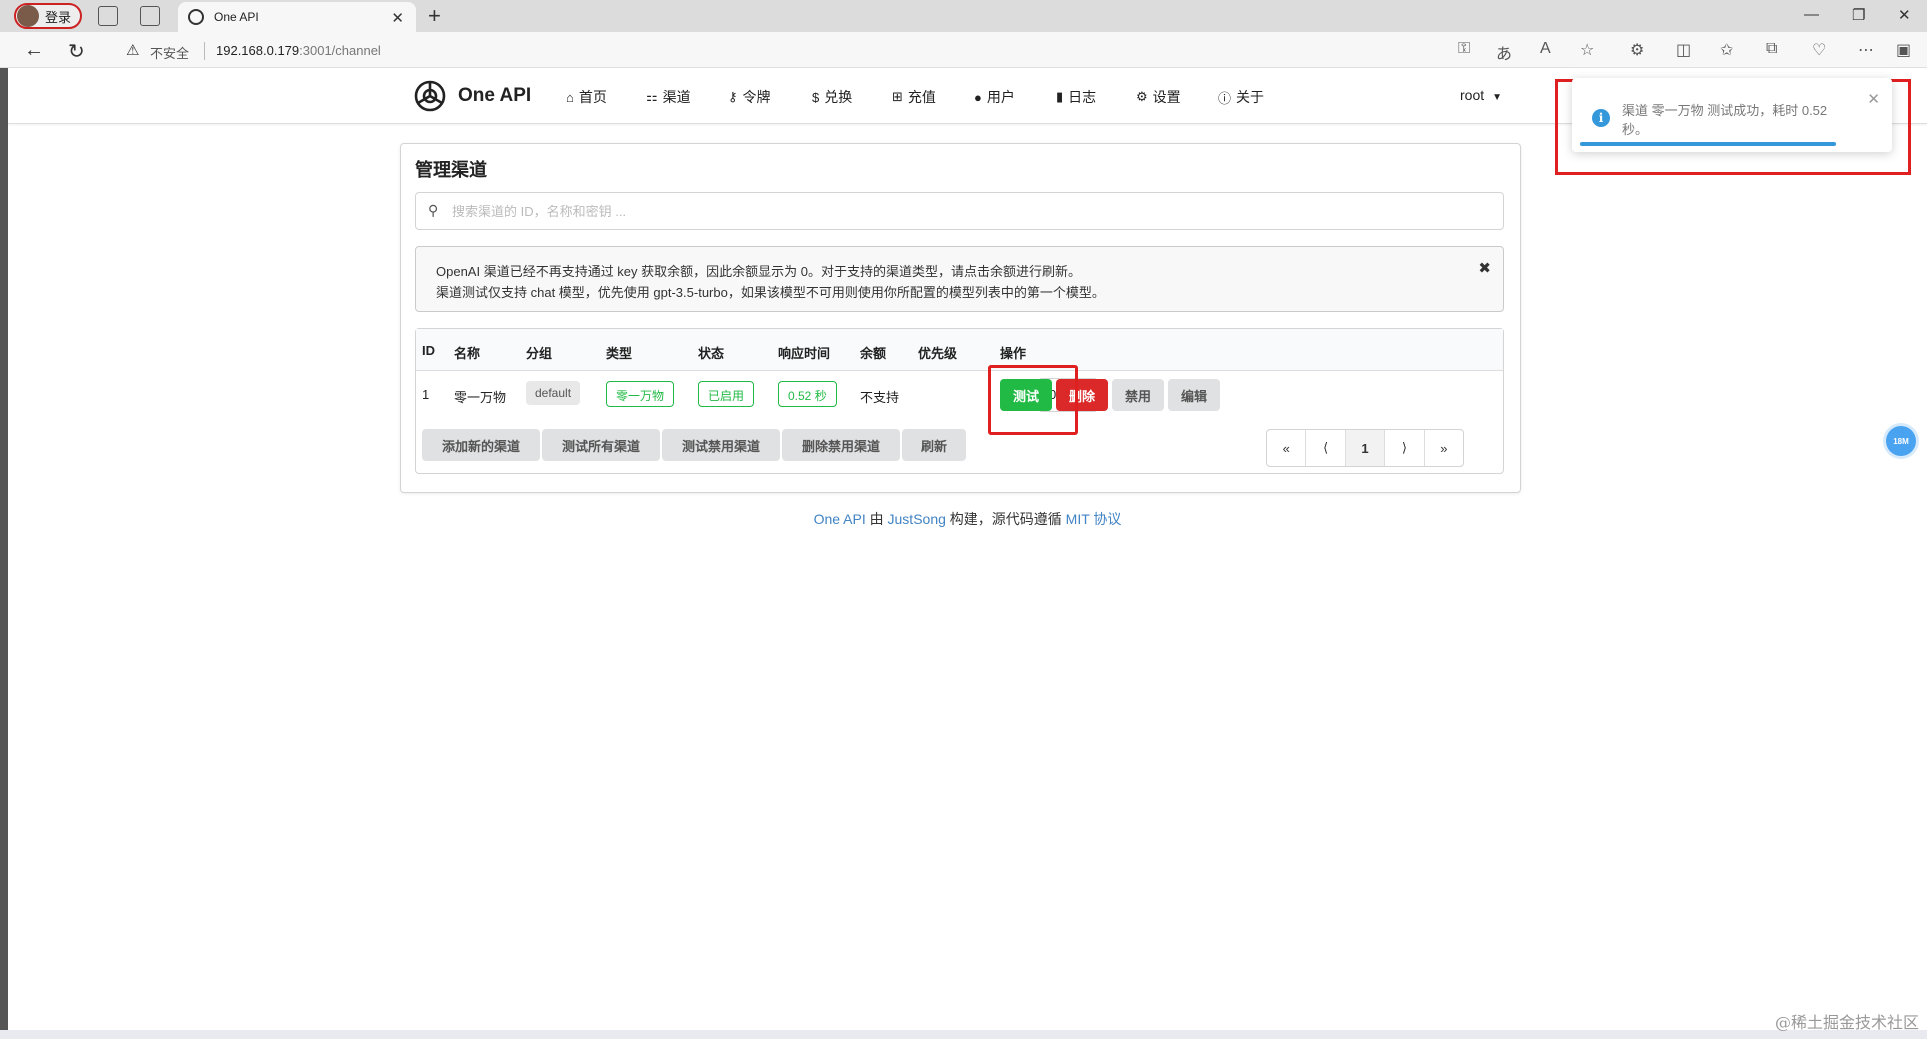  Describe the element at coordinates (1138, 395) in the screenshot. I see `disable-button: 禁用` at that location.